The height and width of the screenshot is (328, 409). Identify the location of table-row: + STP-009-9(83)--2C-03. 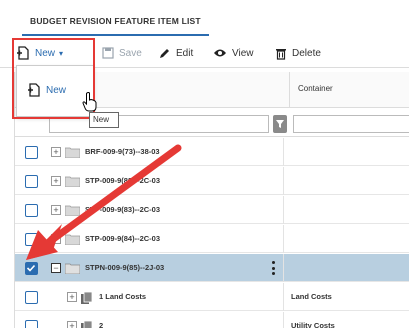
(212, 210).